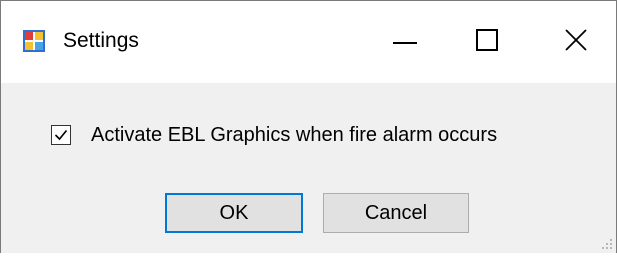  I want to click on close-button, so click(570, 42).